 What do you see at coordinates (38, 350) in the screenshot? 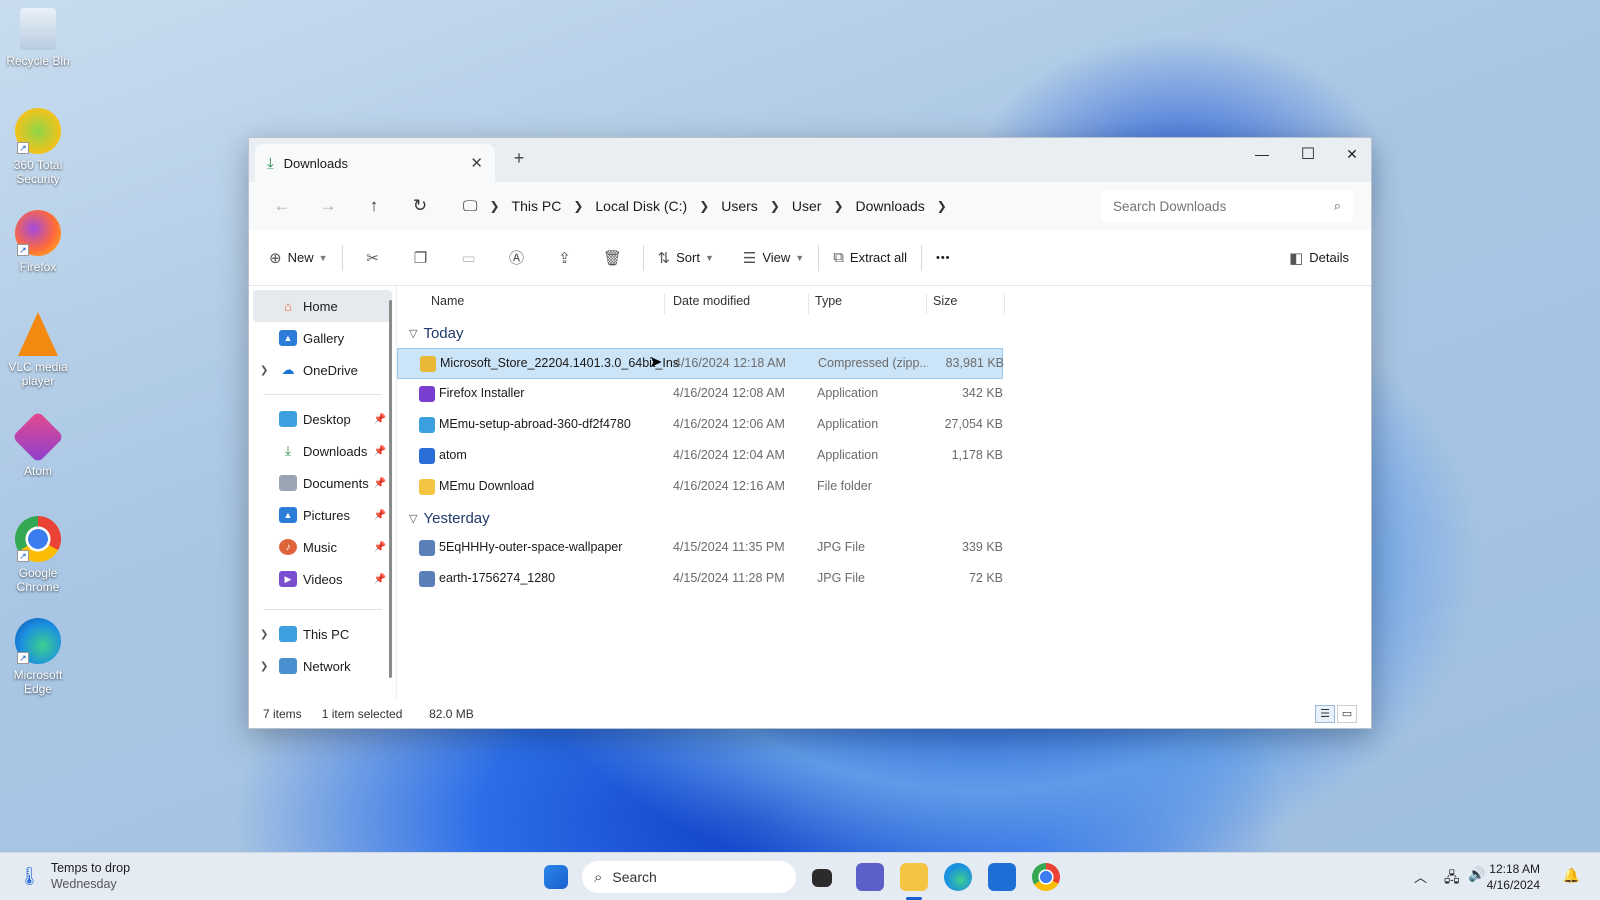
I see `desktop-icon-vlc: VLC media player` at bounding box center [38, 350].